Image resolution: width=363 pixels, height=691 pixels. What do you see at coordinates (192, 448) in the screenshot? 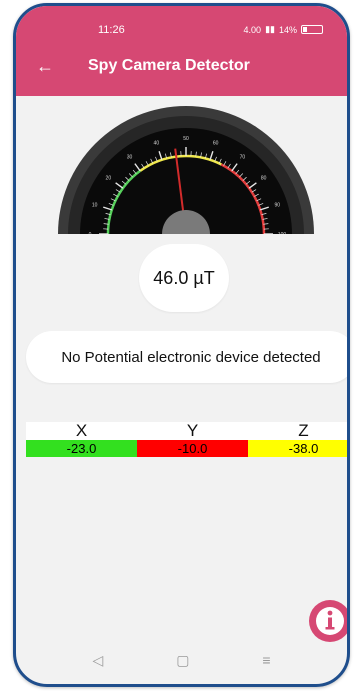
I see `axis-y-value: -10.0` at bounding box center [192, 448].